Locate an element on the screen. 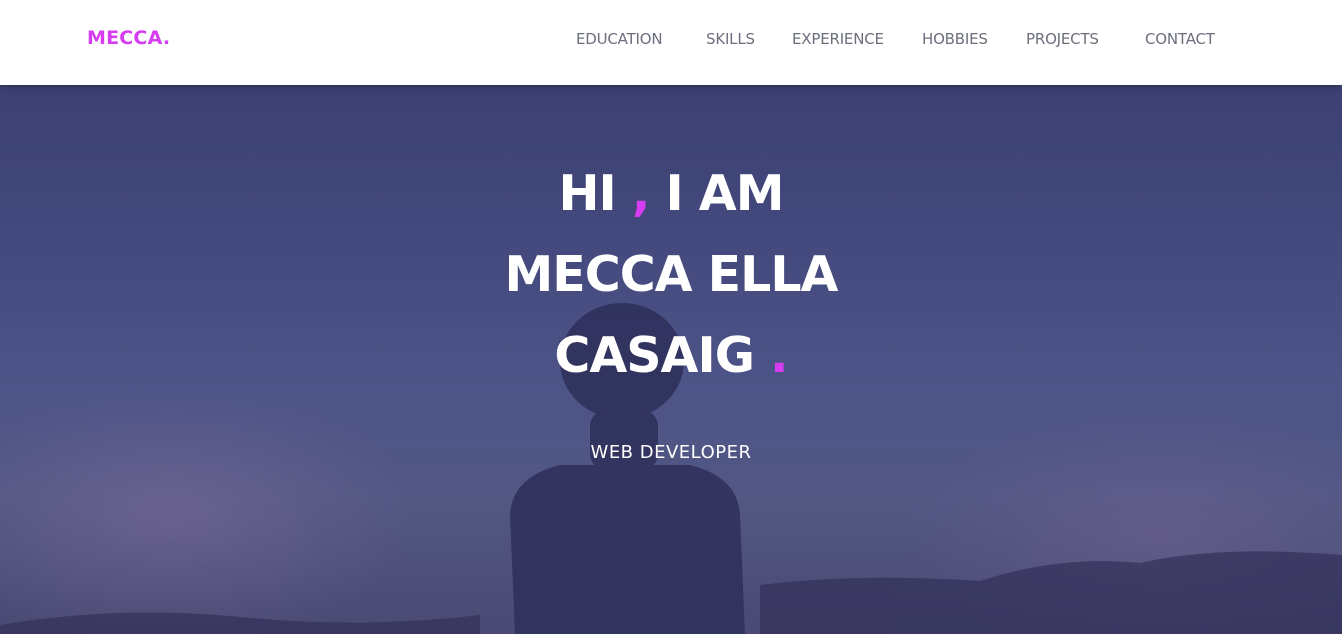  headline-line-3: CASAIG . is located at coordinates (671, 355).